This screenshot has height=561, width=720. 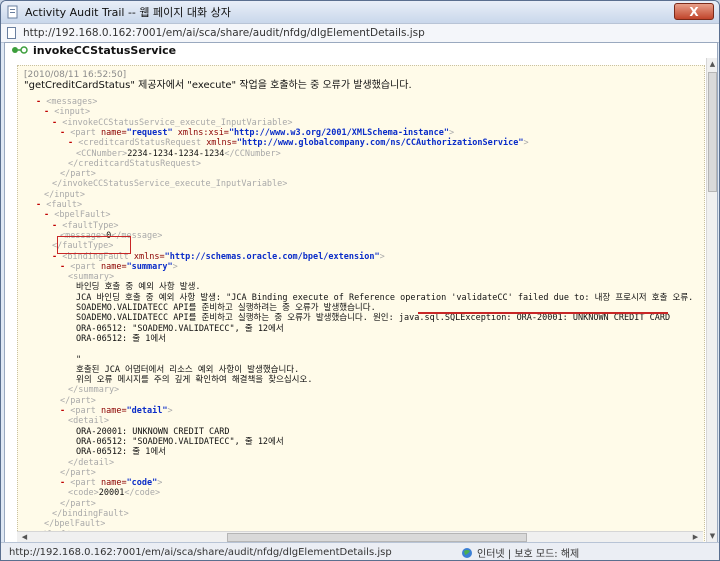 I want to click on xml-token: </detail>, so click(x=91, y=462).